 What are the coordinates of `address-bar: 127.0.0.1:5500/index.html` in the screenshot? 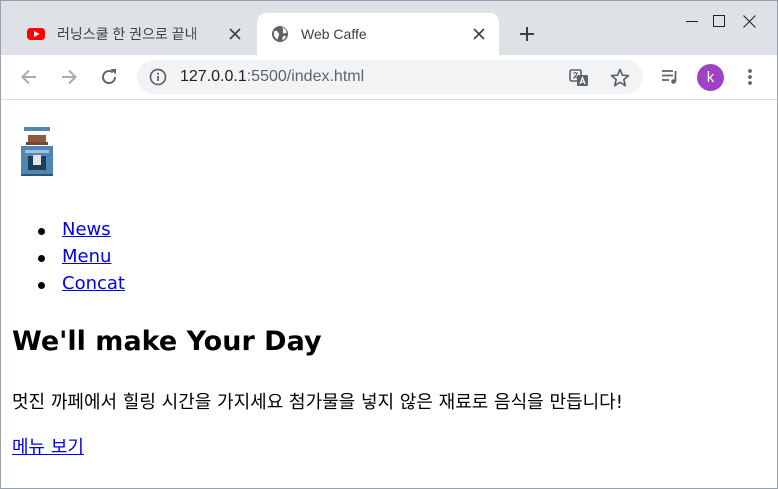 It's located at (390, 77).